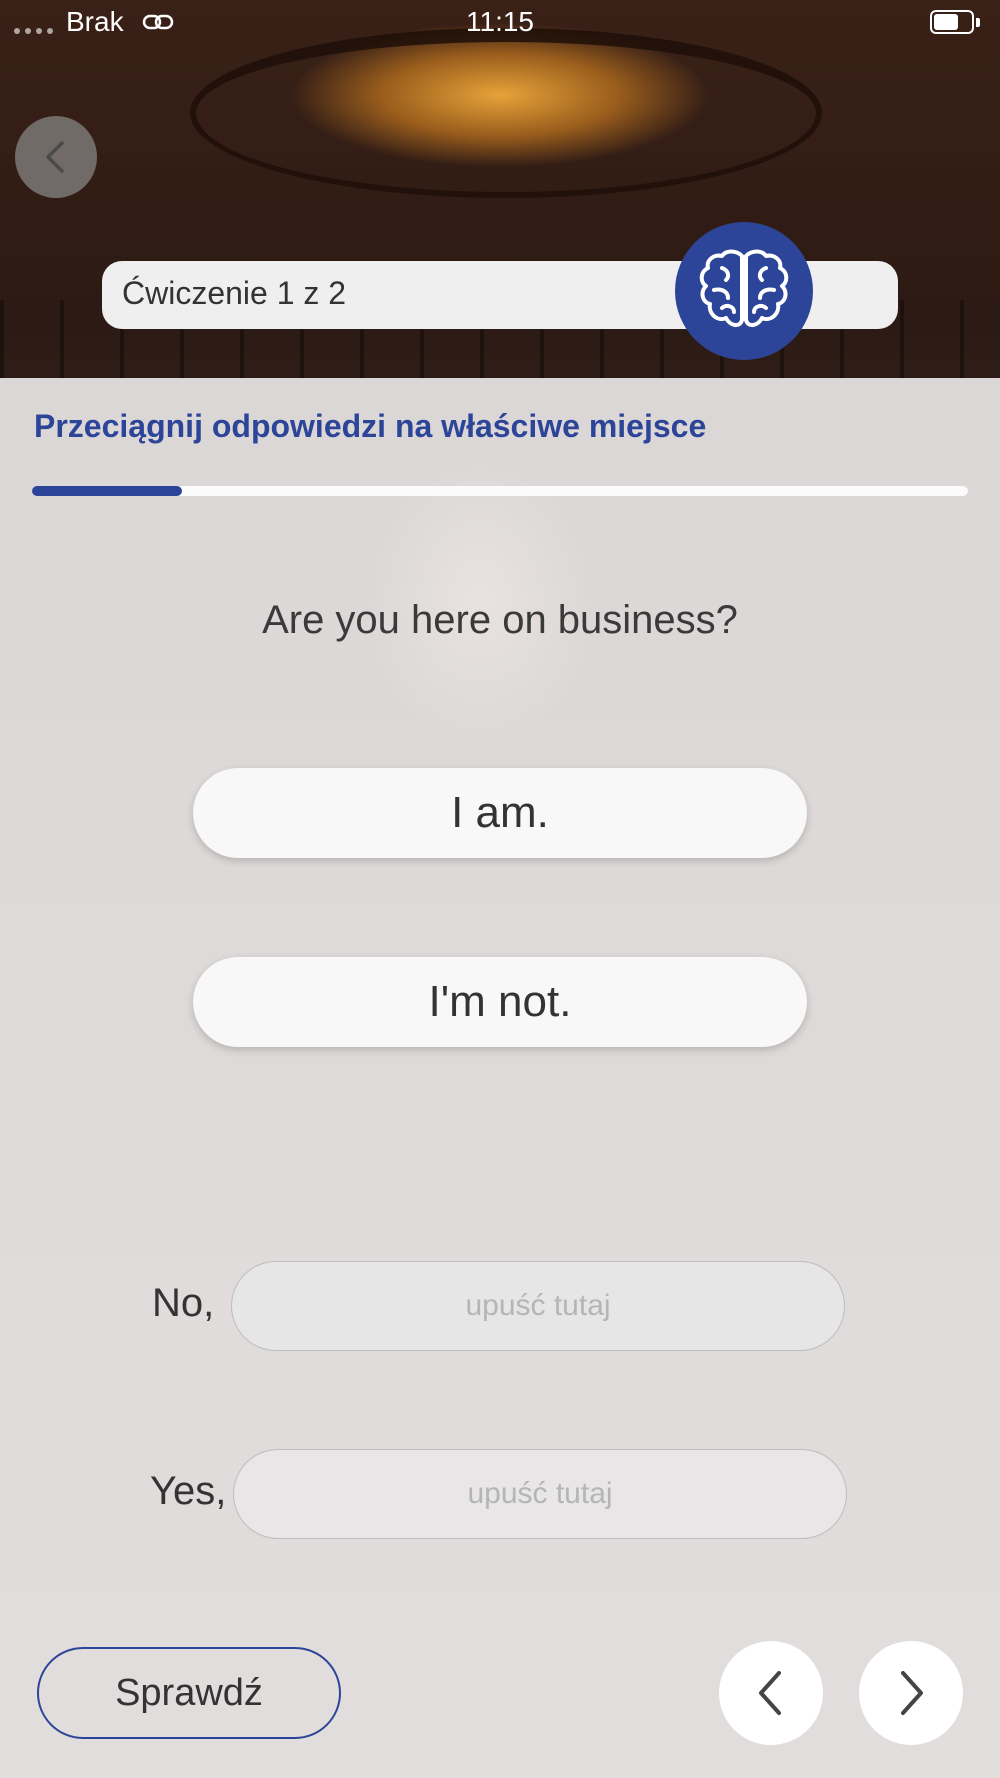 Image resolution: width=1000 pixels, height=1778 pixels. Describe the element at coordinates (183, 1303) in the screenshot. I see `drop-prefix: No,` at that location.